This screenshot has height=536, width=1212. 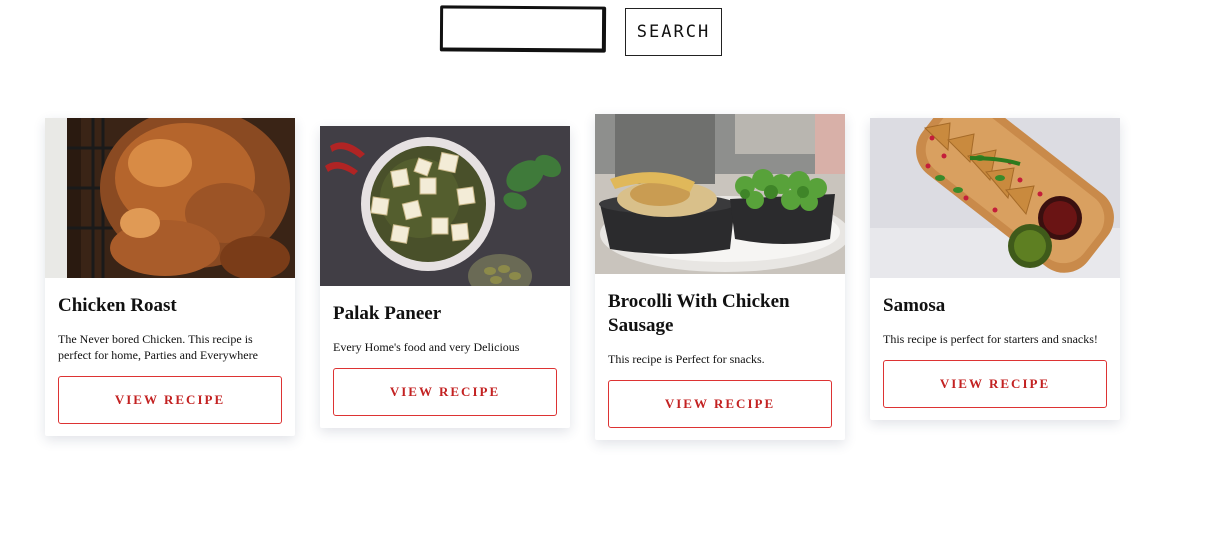 I want to click on recipe-title: Chicken Roast, so click(x=117, y=305).